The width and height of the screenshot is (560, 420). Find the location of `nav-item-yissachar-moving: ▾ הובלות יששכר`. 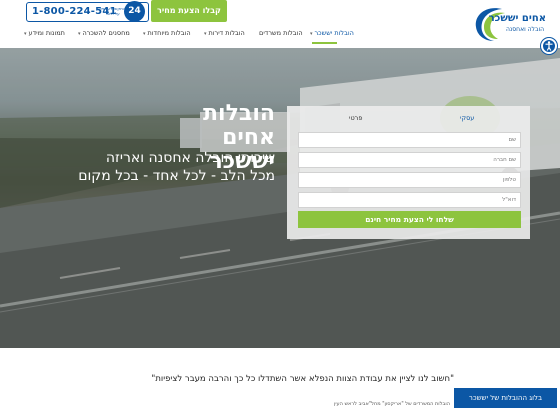

nav-item-yissachar-moving: ▾ הובלות יששכר is located at coordinates (332, 33).